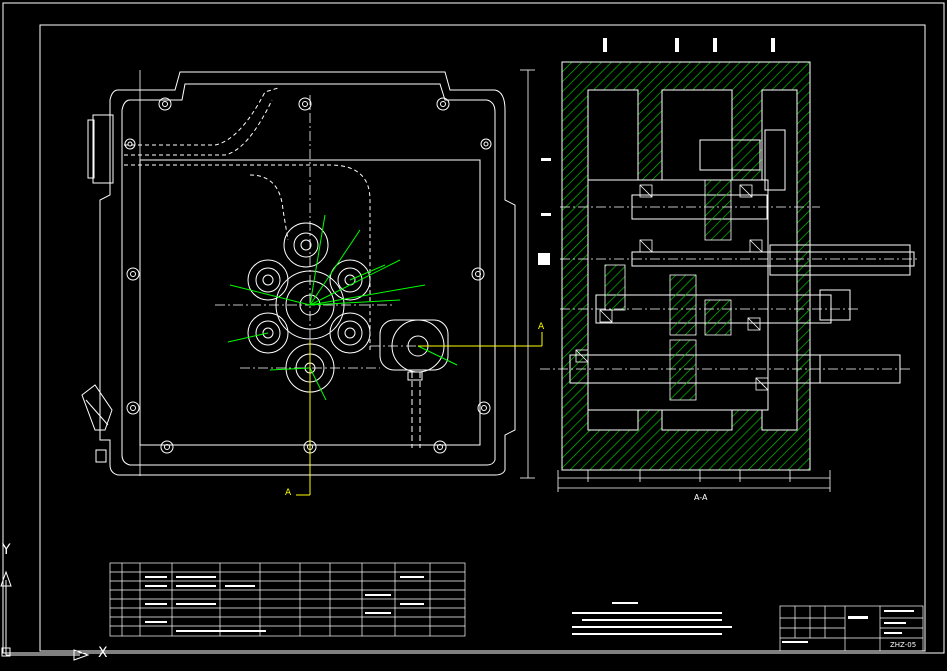 Image resolution: width=947 pixels, height=671 pixels. I want to click on ucs-x-axis-label: X, so click(103, 653).